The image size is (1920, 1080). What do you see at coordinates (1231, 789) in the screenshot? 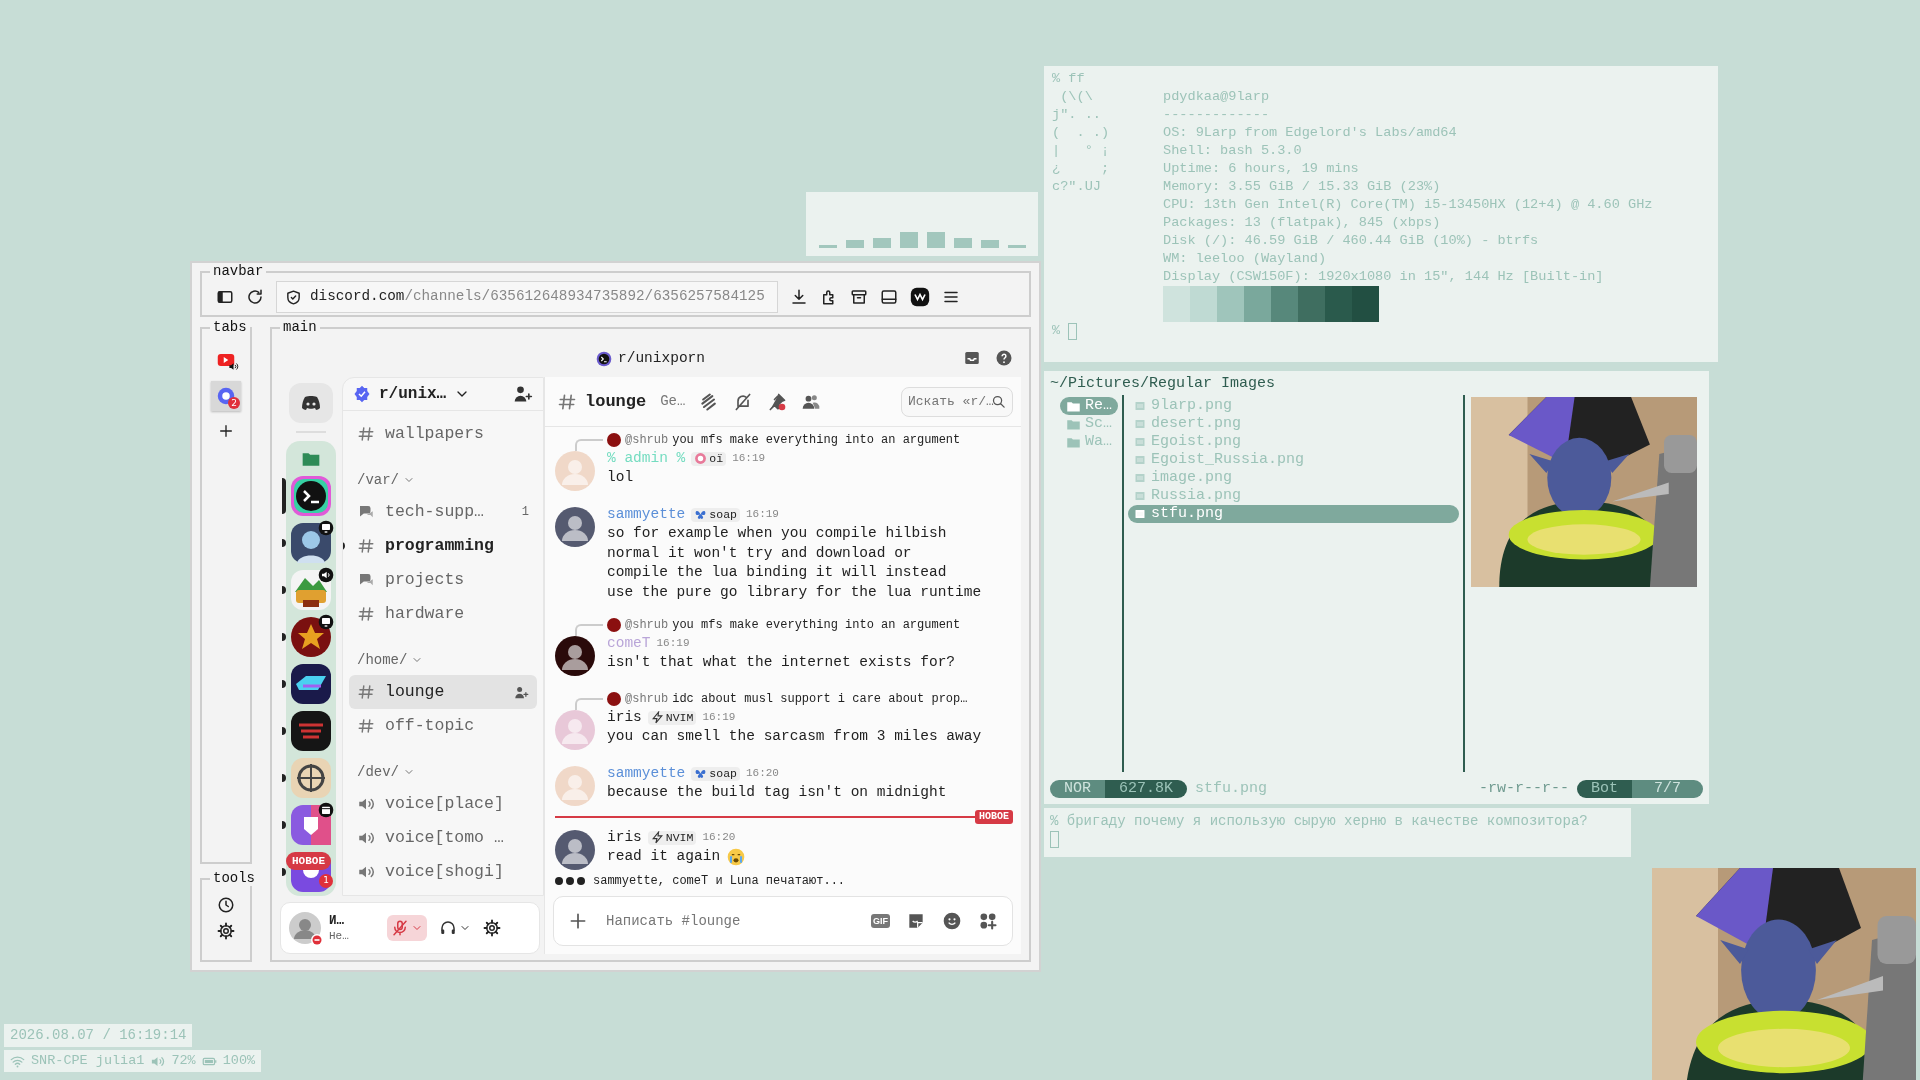
I see `file-name: stfu.png` at bounding box center [1231, 789].